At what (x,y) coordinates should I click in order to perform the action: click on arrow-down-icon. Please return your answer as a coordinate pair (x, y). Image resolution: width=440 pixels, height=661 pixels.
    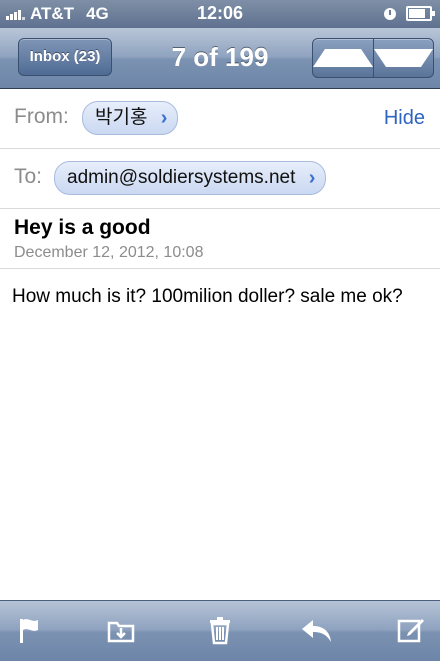
    Looking at the image, I should click on (403, 58).